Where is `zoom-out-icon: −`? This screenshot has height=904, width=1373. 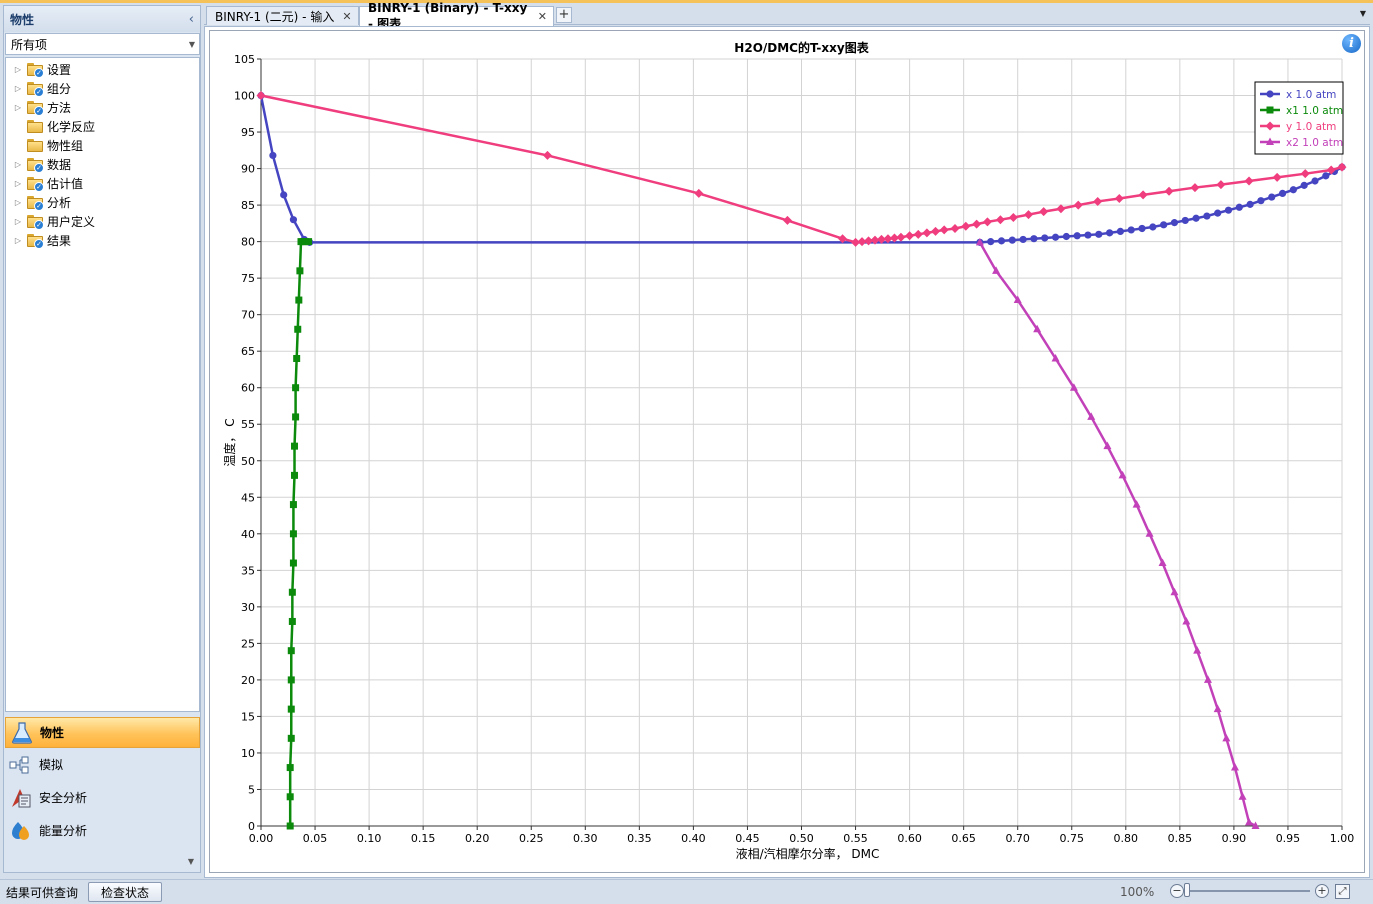 zoom-out-icon: − is located at coordinates (1177, 891).